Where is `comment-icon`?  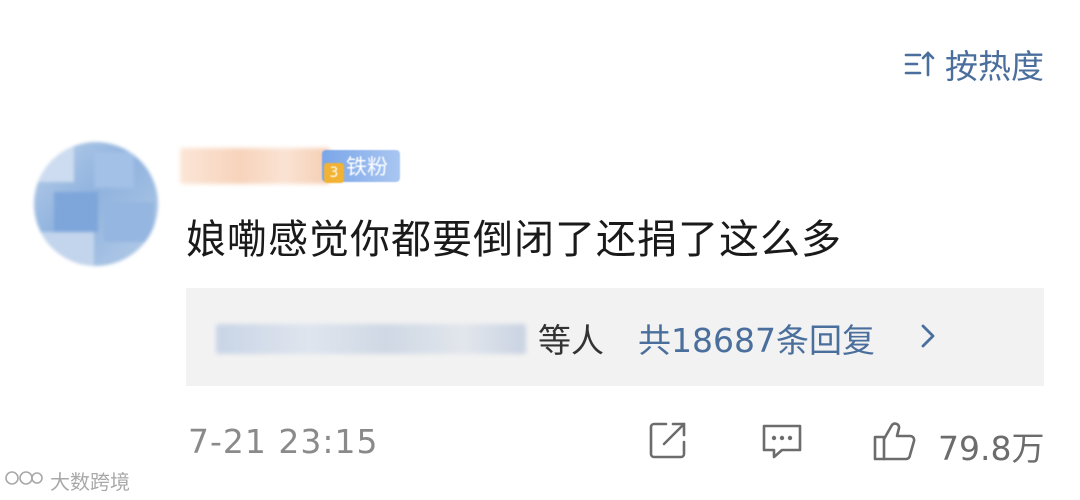
comment-icon is located at coordinates (782, 445).